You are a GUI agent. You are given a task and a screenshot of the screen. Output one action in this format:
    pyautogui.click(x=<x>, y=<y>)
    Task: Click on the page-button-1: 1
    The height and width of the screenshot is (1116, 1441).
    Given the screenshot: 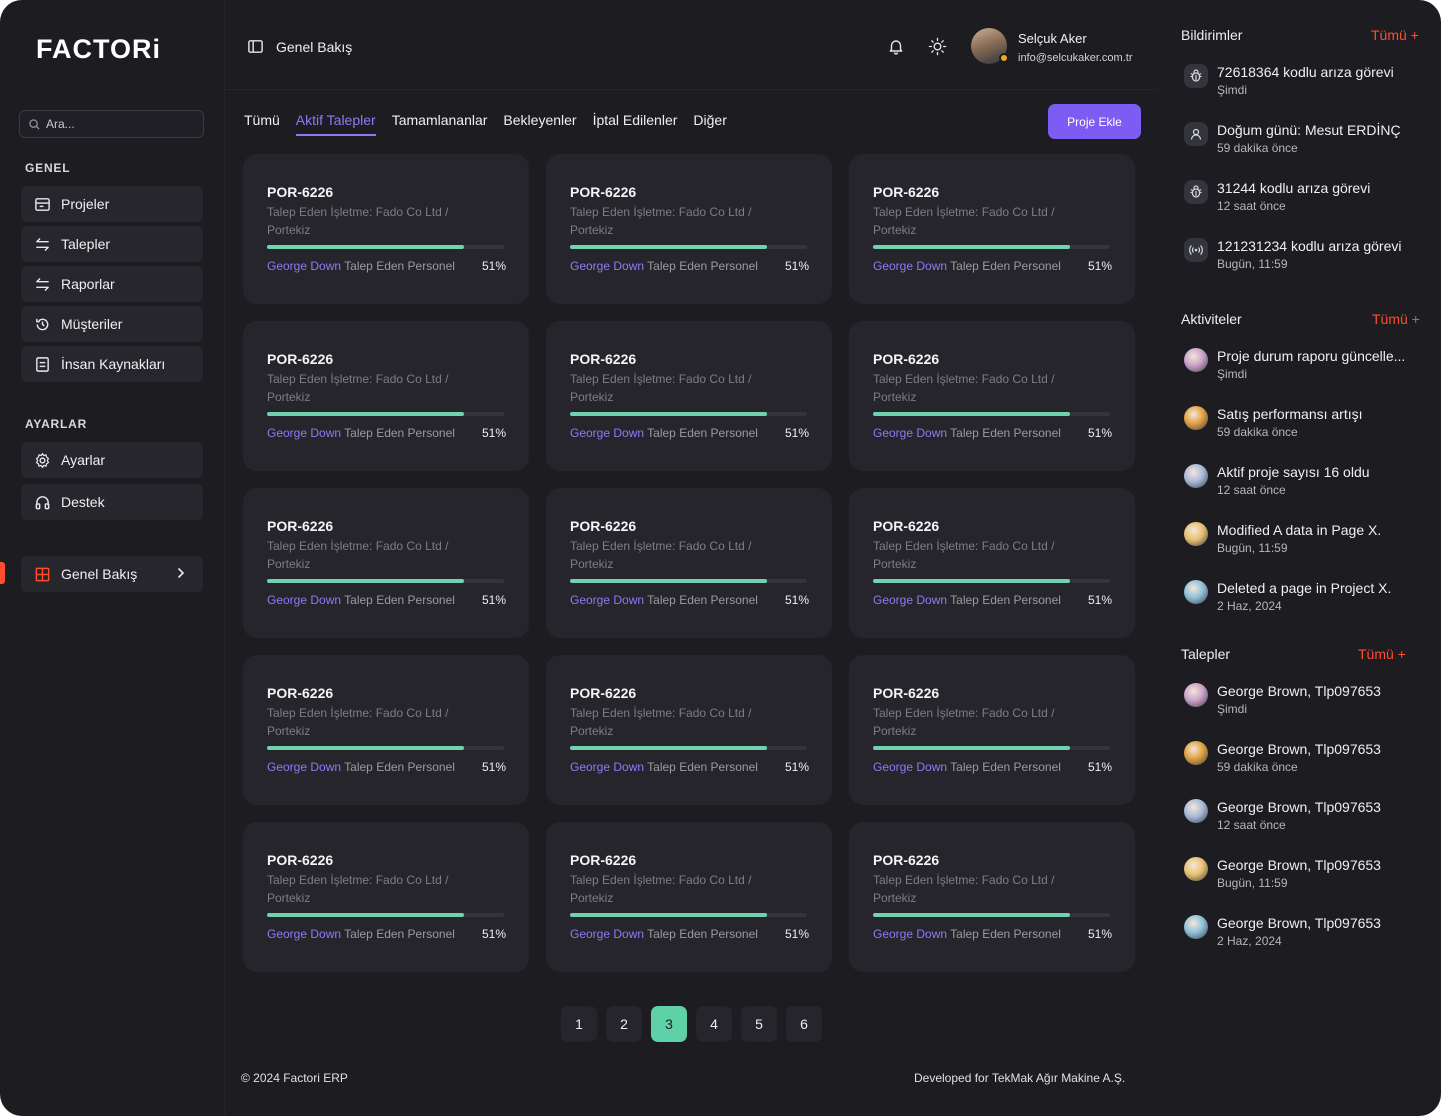 What is the action you would take?
    pyautogui.click(x=579, y=1024)
    